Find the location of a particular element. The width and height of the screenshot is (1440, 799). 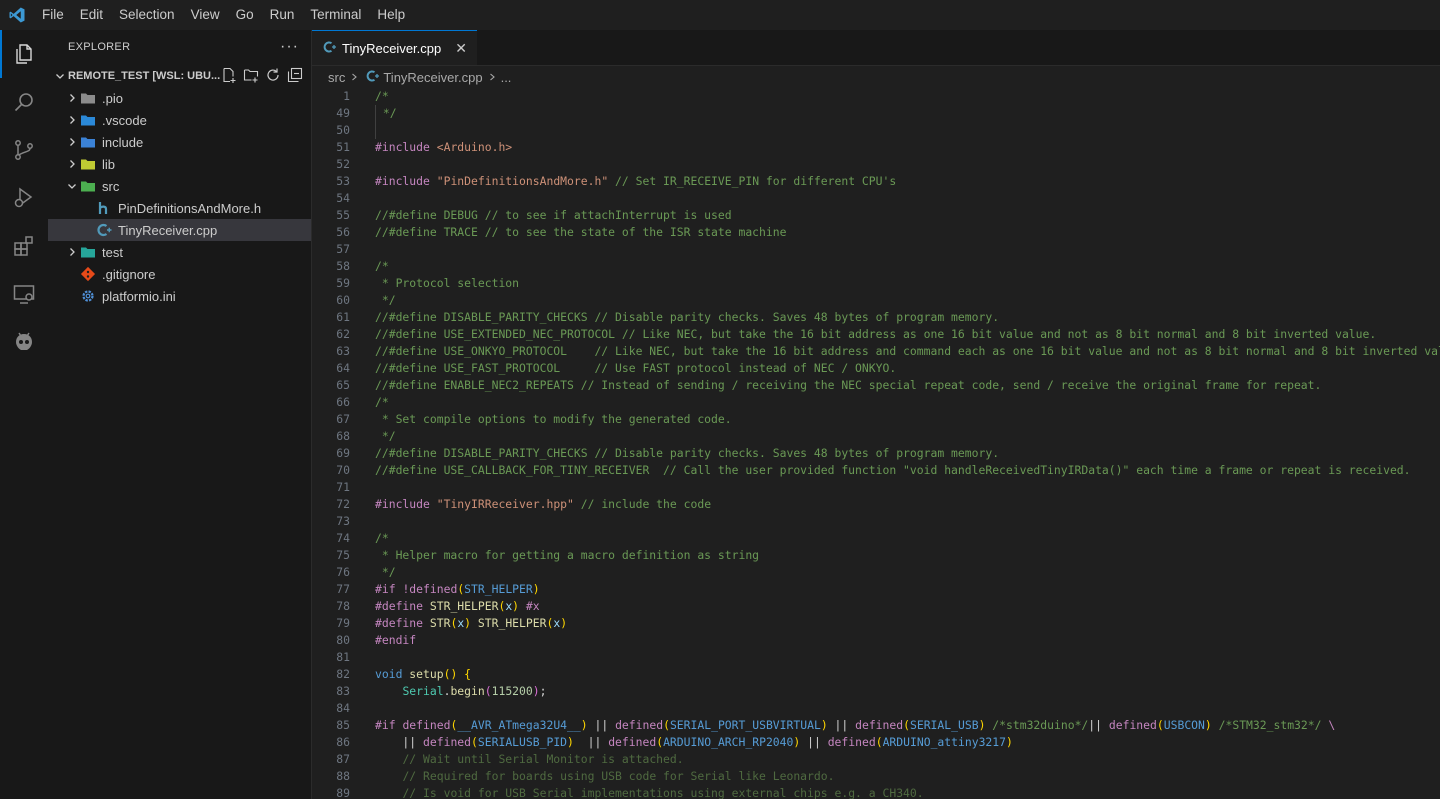

source-control-icon is located at coordinates (24, 150).